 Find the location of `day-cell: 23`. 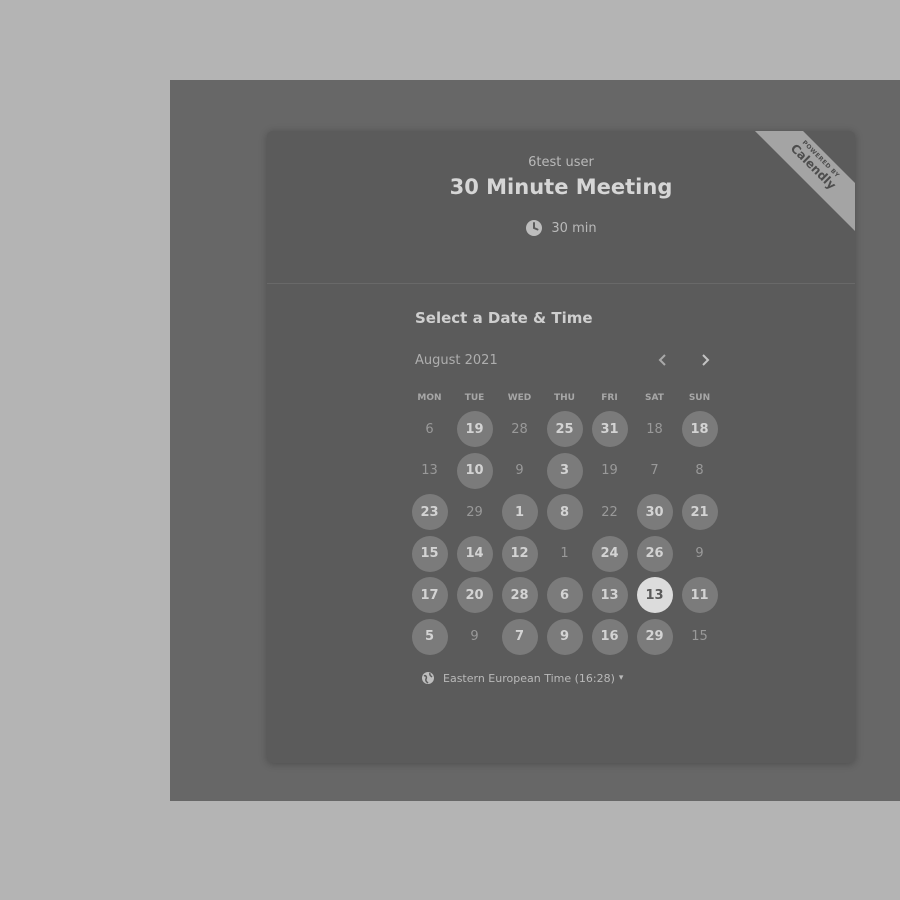

day-cell: 23 is located at coordinates (429, 513).